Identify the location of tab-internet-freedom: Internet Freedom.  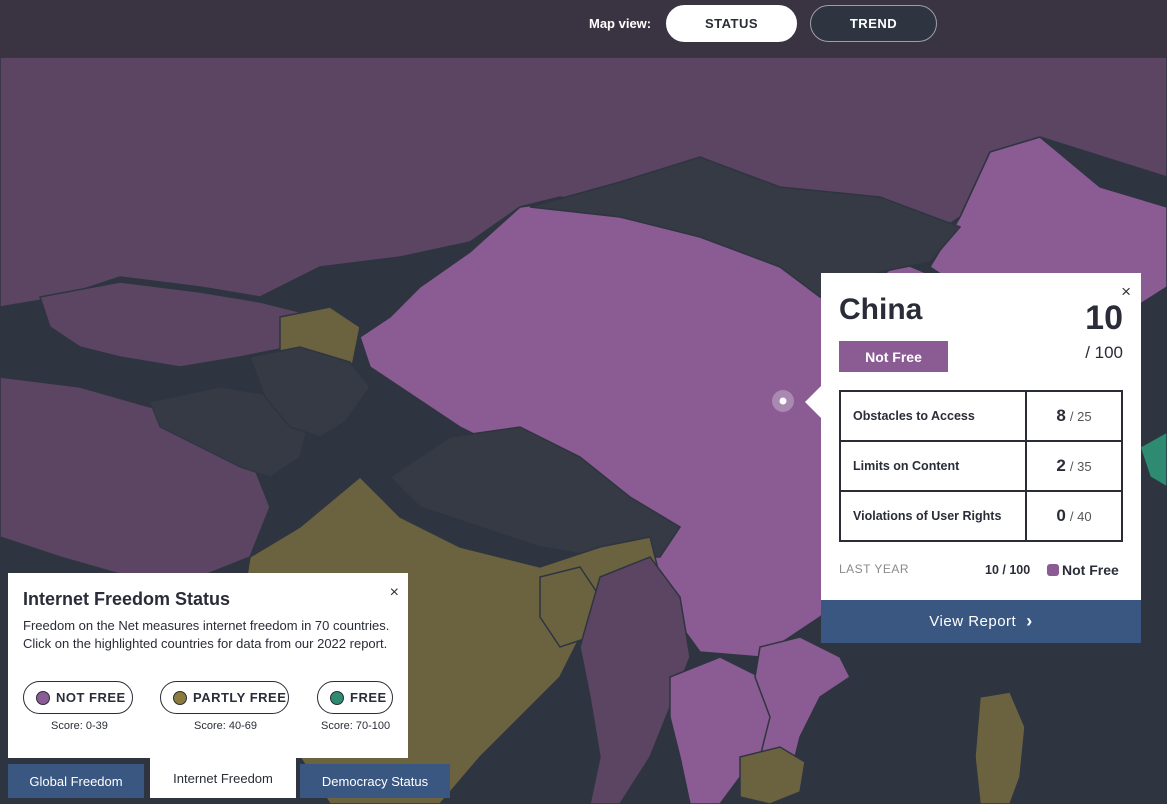
(223, 778).